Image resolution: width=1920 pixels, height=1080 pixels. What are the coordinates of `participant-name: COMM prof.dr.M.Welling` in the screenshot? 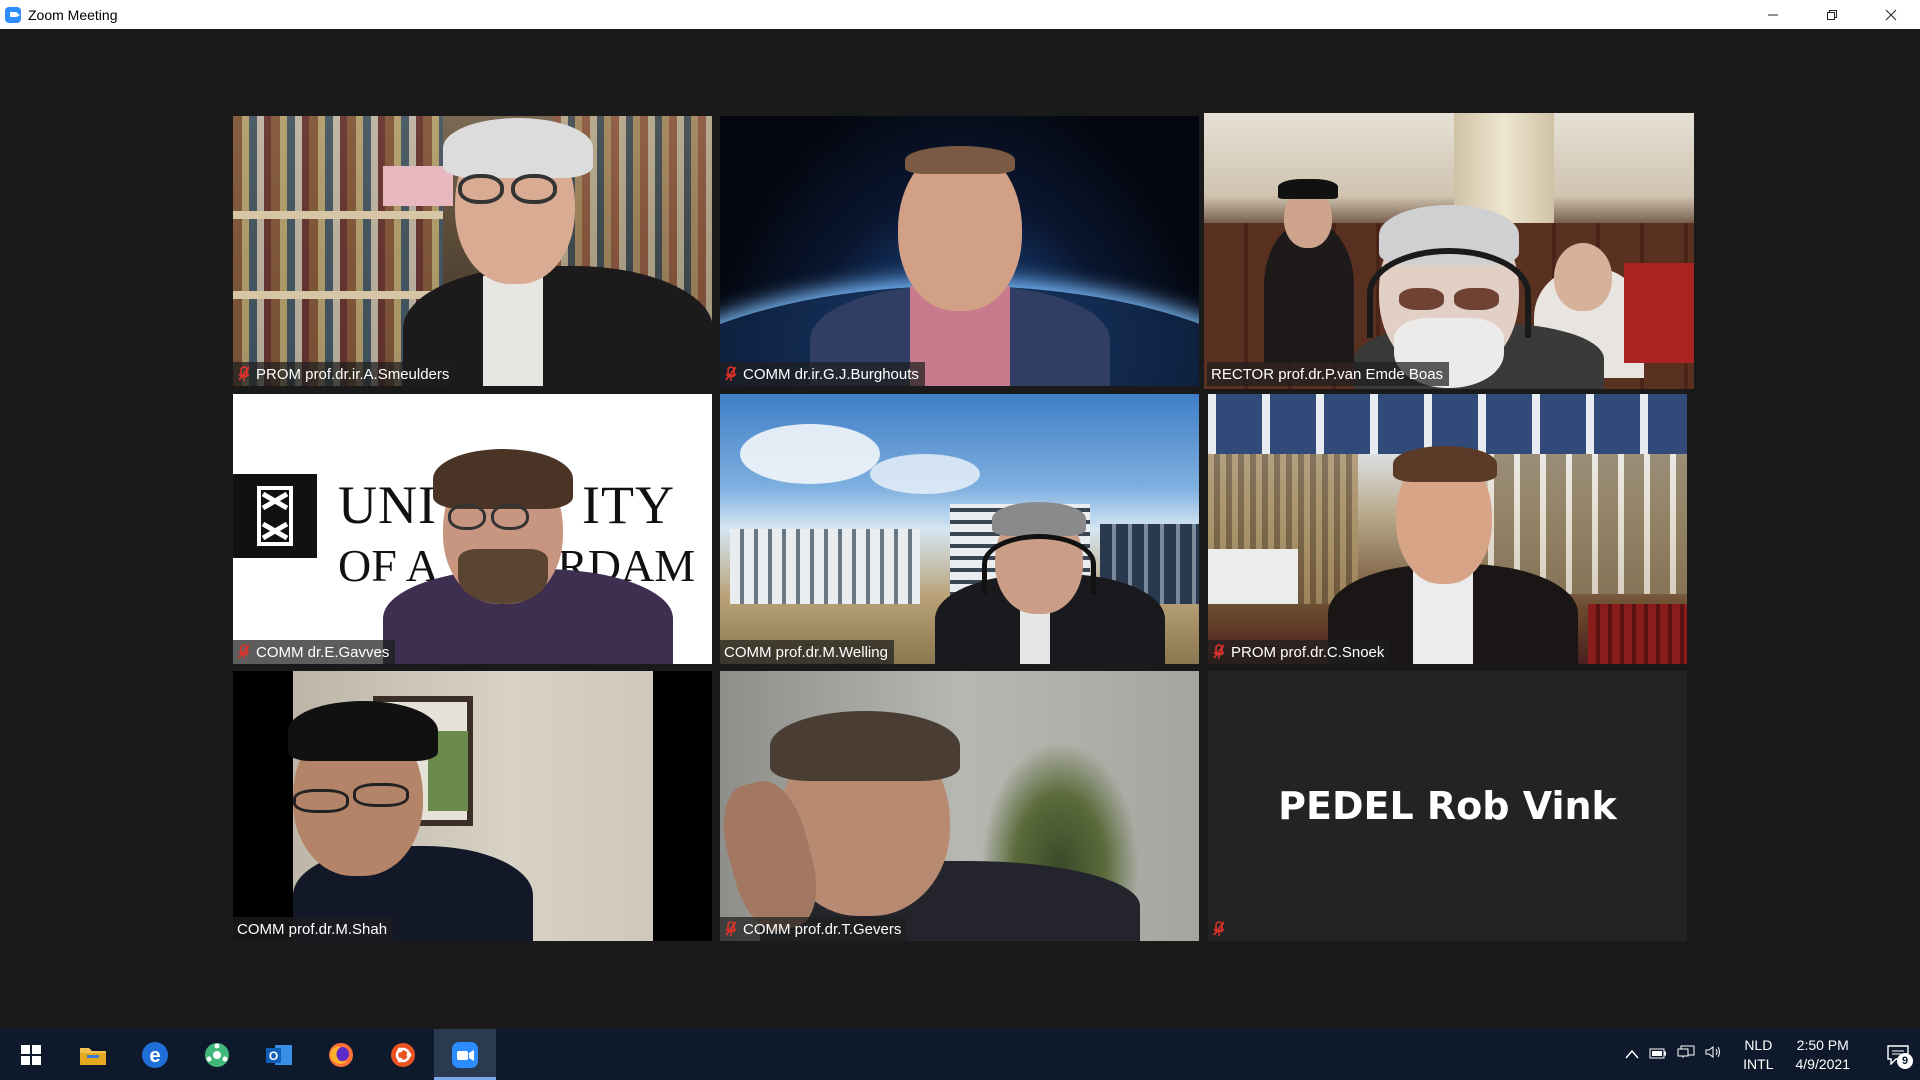 It's located at (806, 652).